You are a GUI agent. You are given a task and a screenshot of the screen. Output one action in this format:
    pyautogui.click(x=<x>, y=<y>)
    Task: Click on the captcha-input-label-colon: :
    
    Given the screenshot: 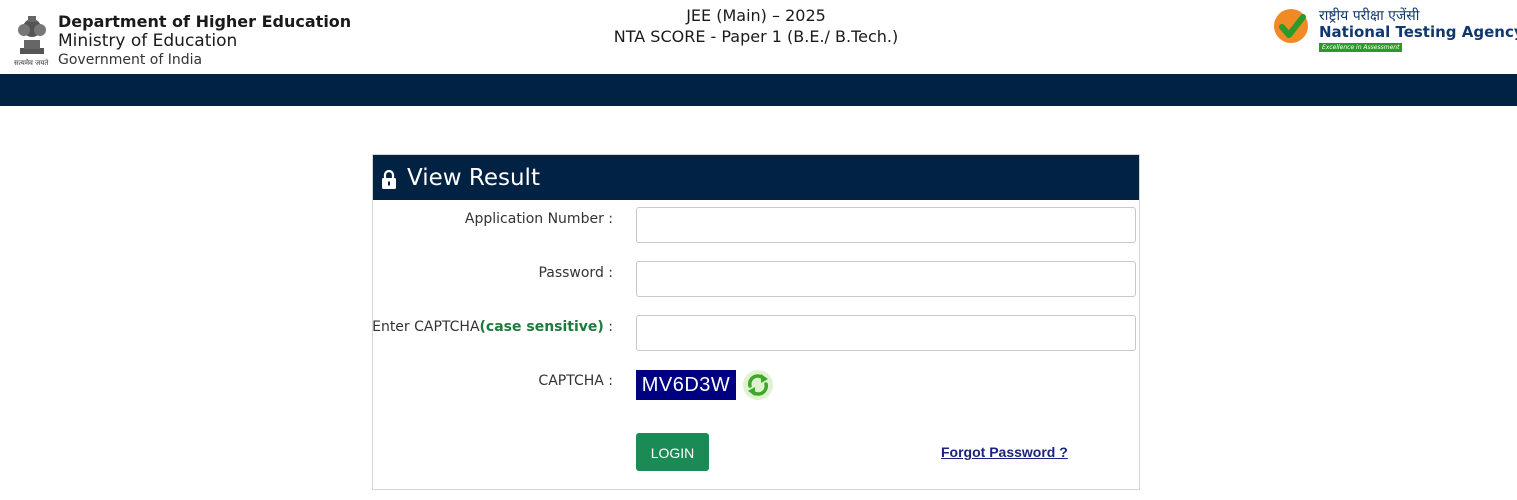 What is the action you would take?
    pyautogui.click(x=608, y=327)
    